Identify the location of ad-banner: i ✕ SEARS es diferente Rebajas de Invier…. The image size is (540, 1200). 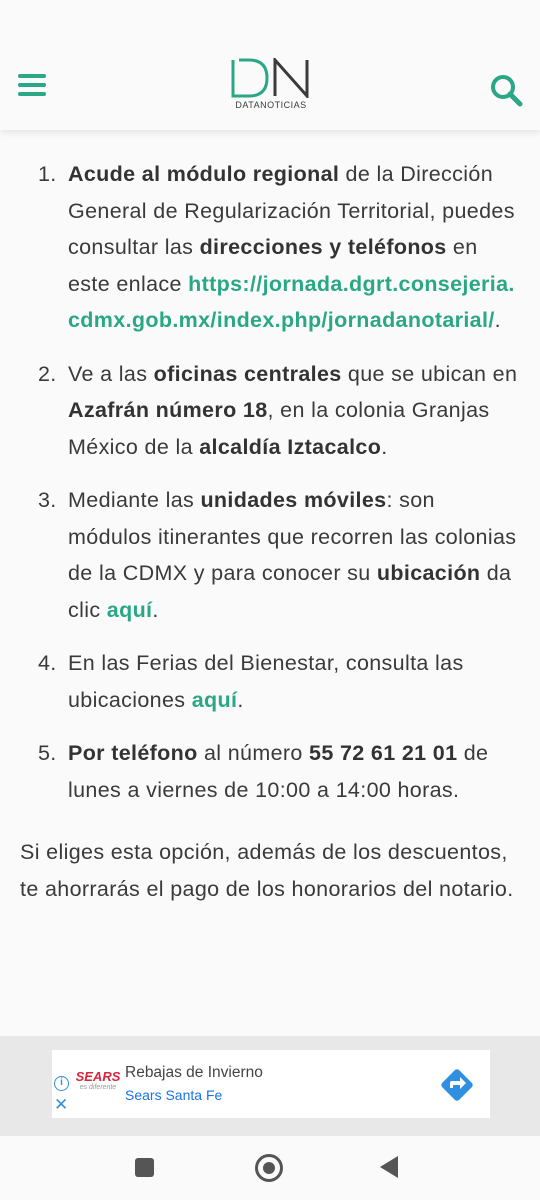
(270, 1086).